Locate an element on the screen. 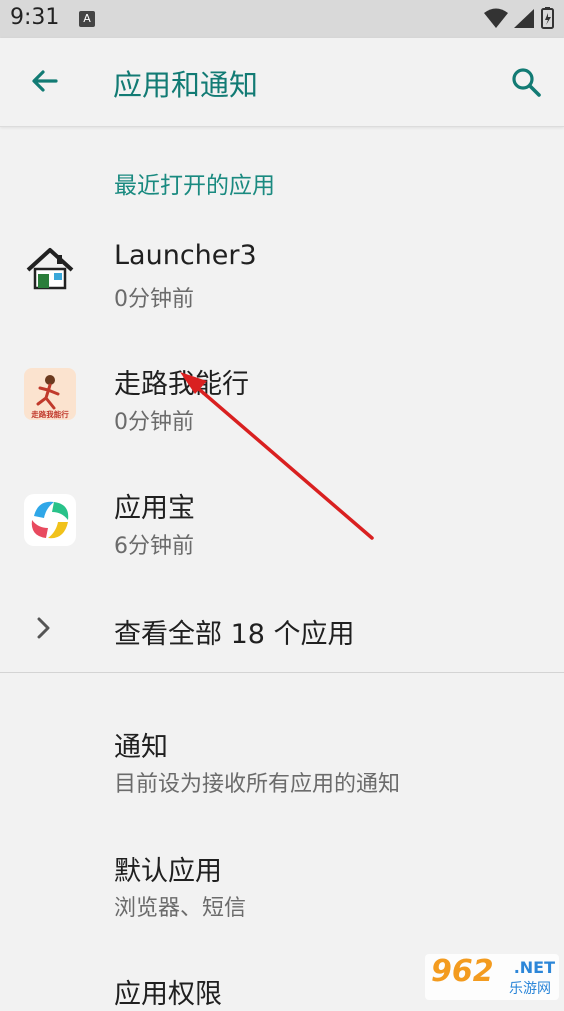 The height and width of the screenshot is (1011, 564). setting-title: 应用权限 is located at coordinates (168, 994).